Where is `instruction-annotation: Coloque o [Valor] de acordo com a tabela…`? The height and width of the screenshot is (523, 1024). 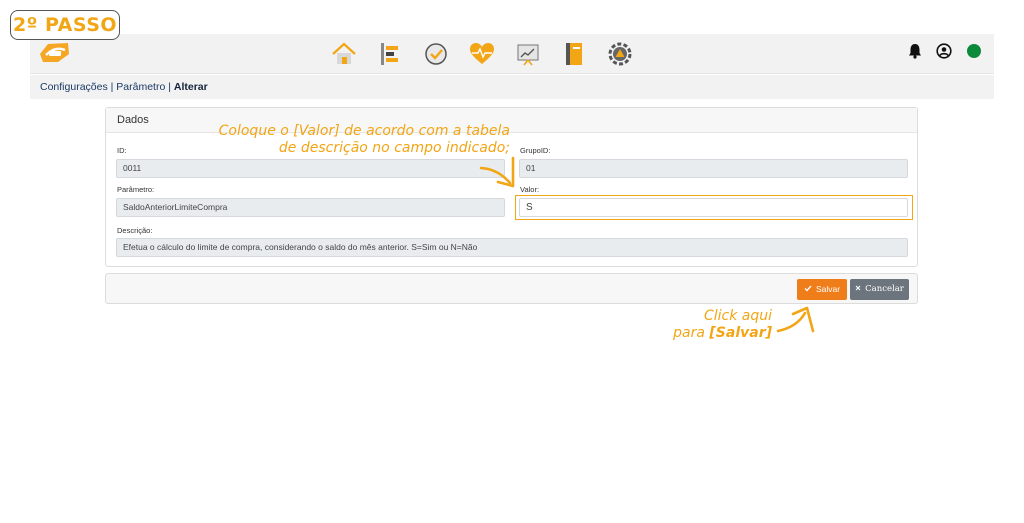
instruction-annotation: Coloque o [Valor] de acordo com a tabela… is located at coordinates (330, 140).